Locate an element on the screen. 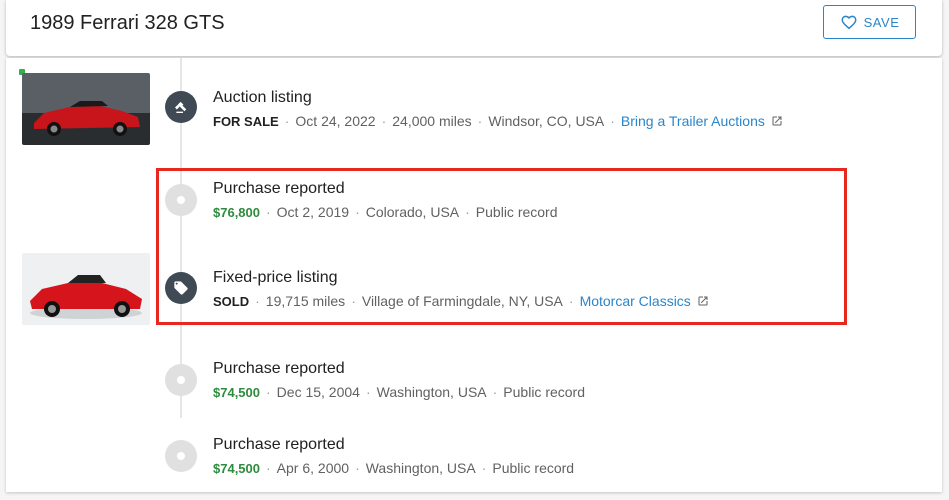 The width and height of the screenshot is (949, 500). event-location: Windsor, CO, USA is located at coordinates (546, 121).